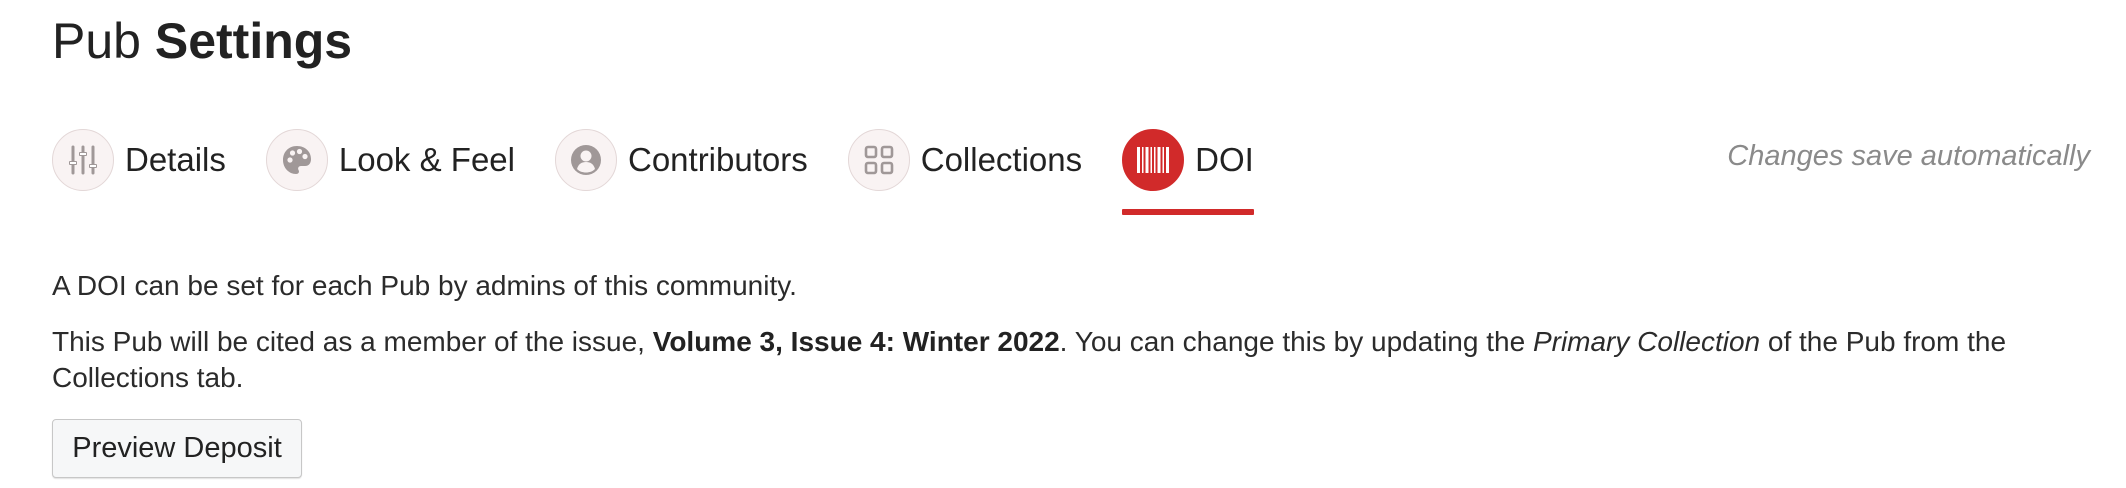 The width and height of the screenshot is (2126, 488). I want to click on tab-collections: Collections, so click(965, 160).